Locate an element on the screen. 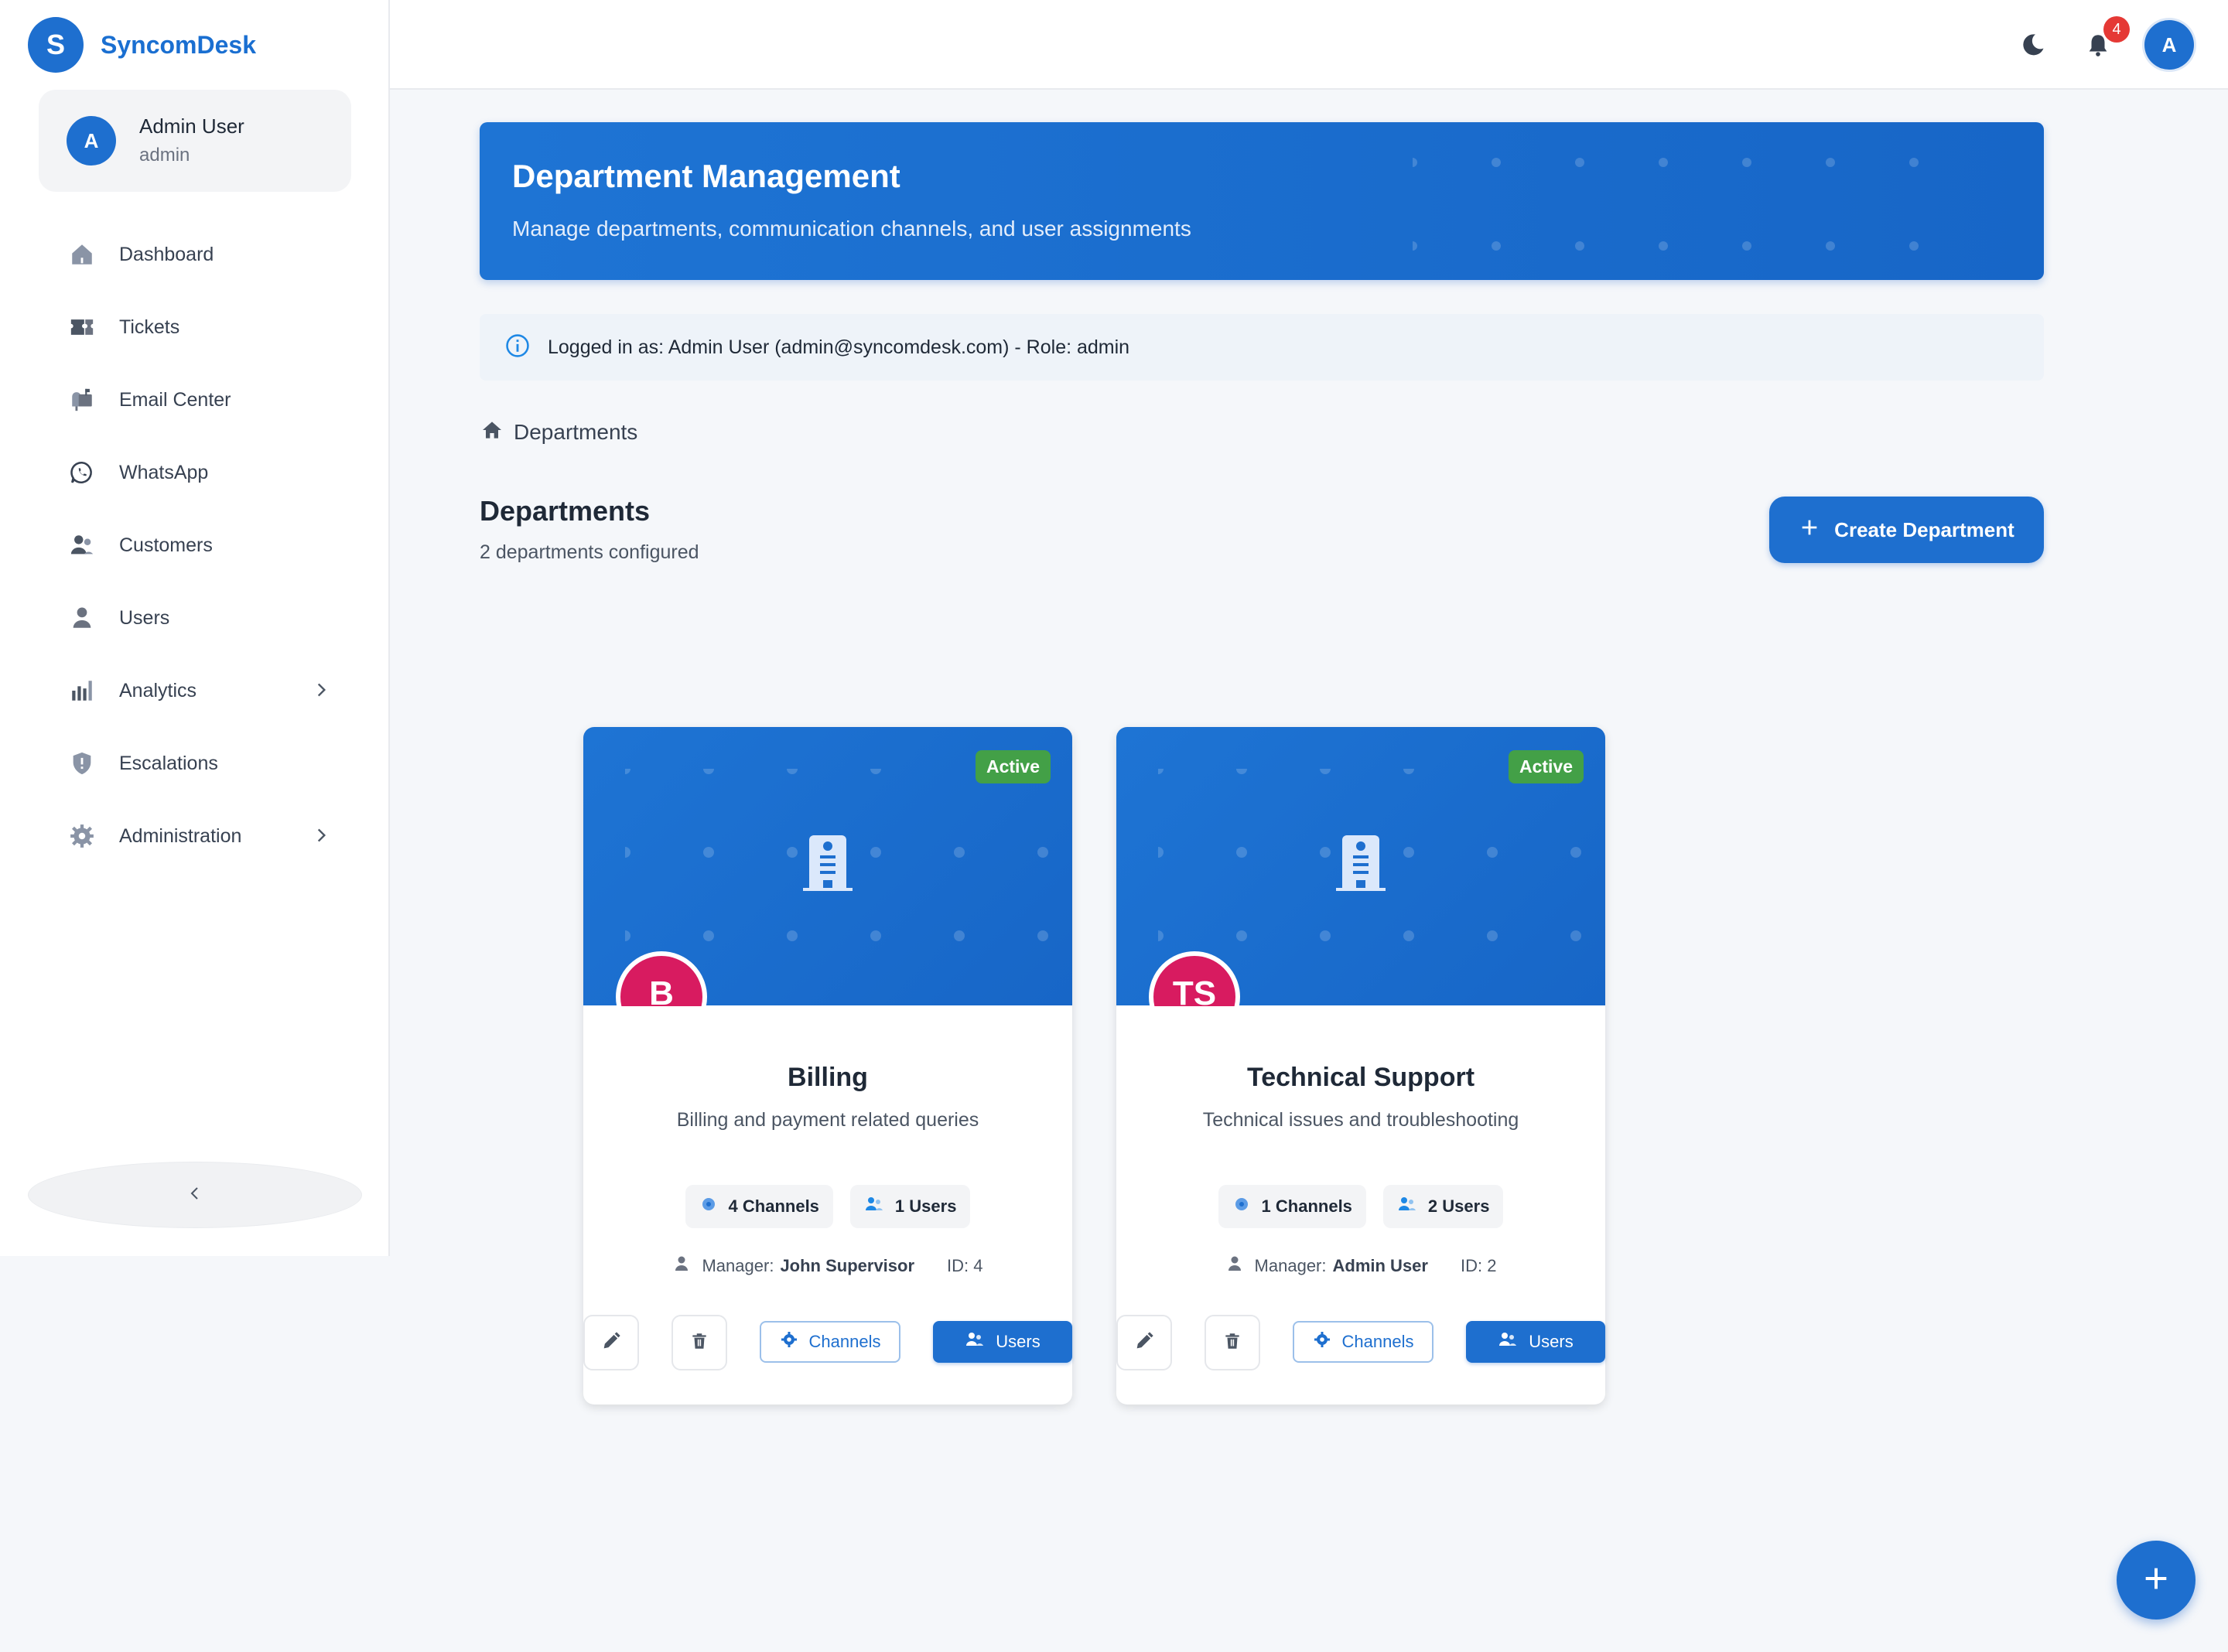  sidebar-item-dashboard: Dashboard is located at coordinates (195, 254).